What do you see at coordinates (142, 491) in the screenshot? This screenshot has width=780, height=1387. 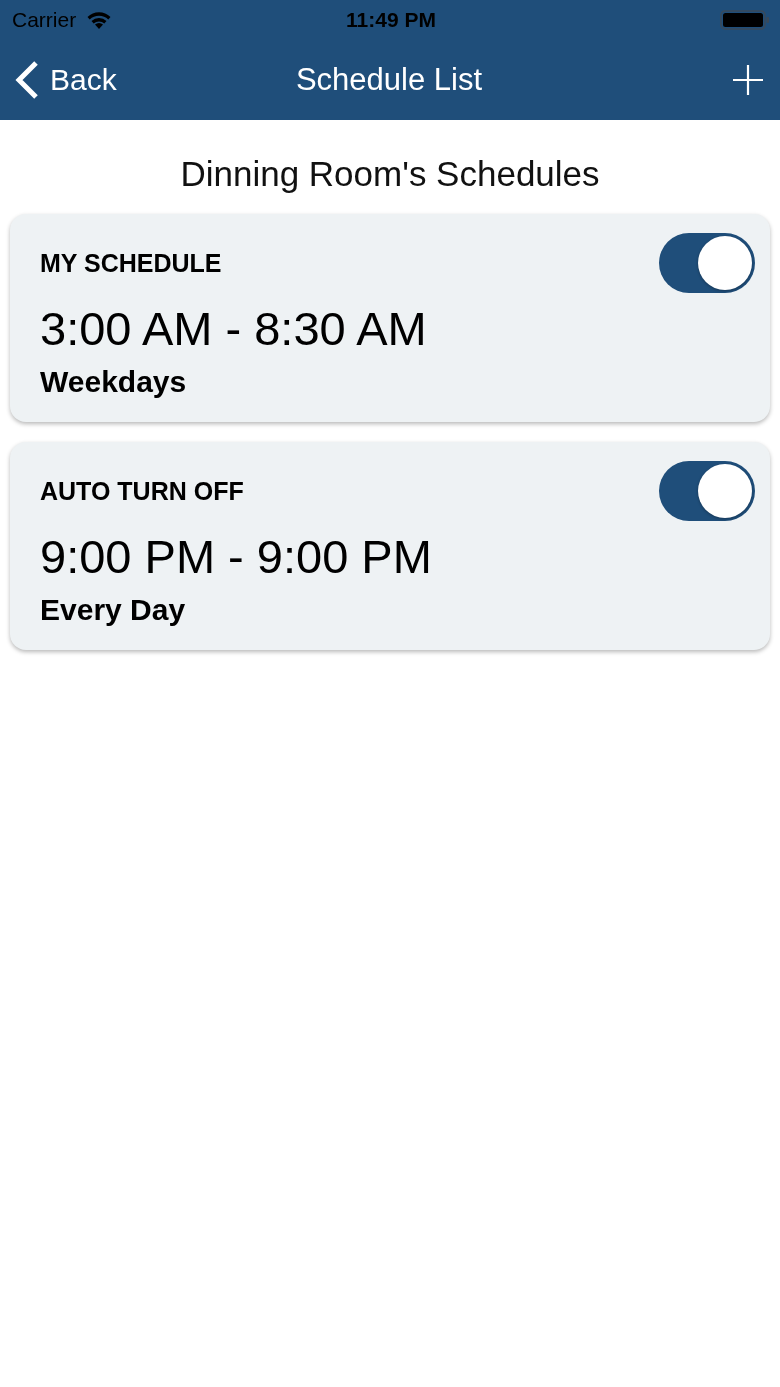 I see `schedule-name: AUTO TURN OFF` at bounding box center [142, 491].